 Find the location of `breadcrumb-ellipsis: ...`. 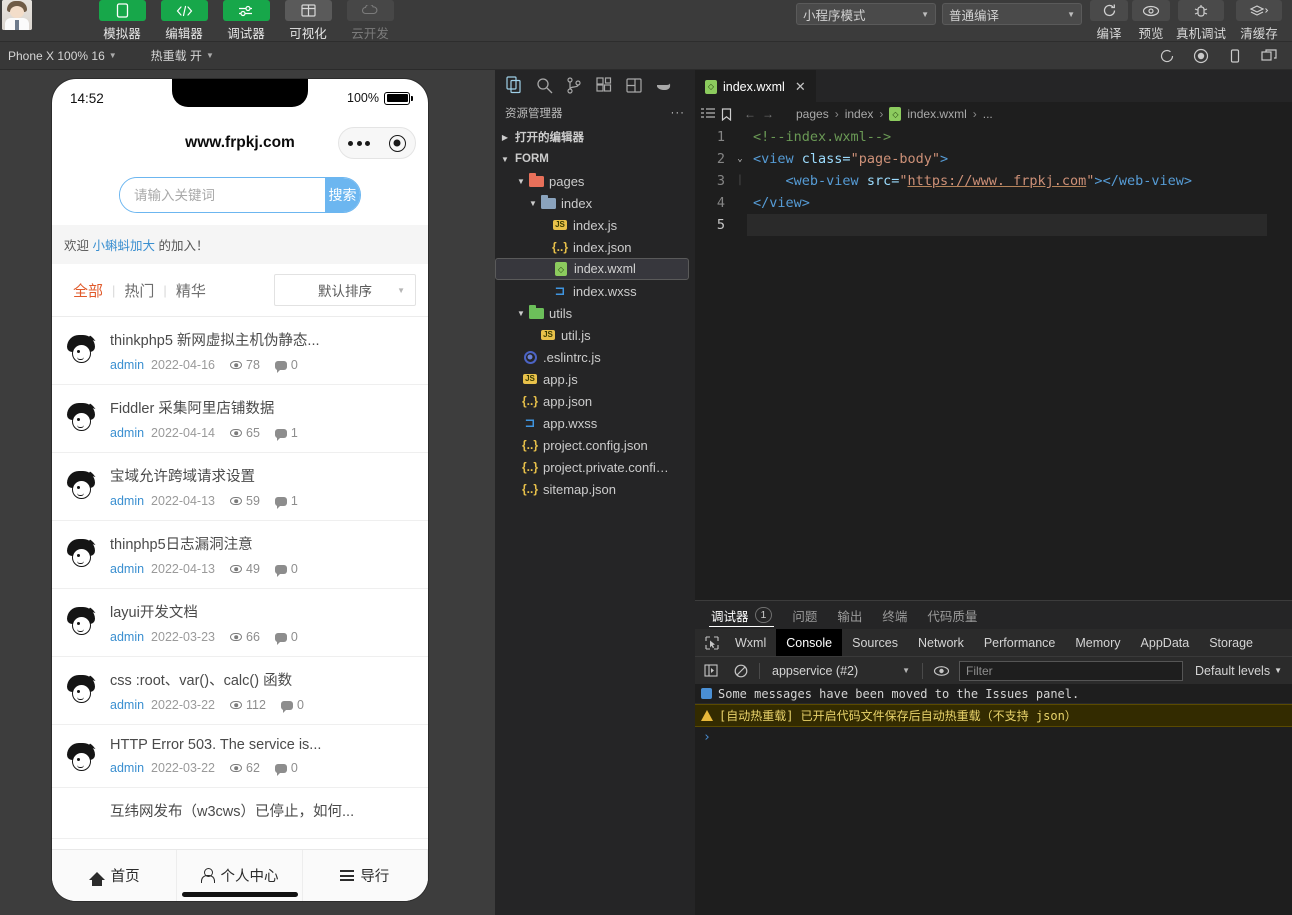

breadcrumb-ellipsis: ... is located at coordinates (988, 114).